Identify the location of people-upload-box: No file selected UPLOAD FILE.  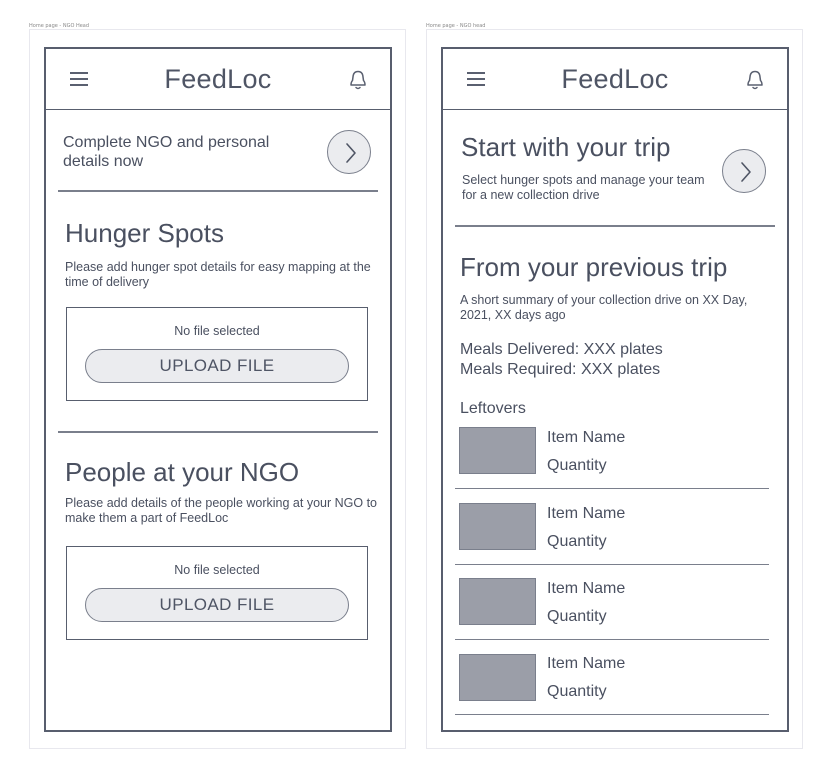
(217, 593).